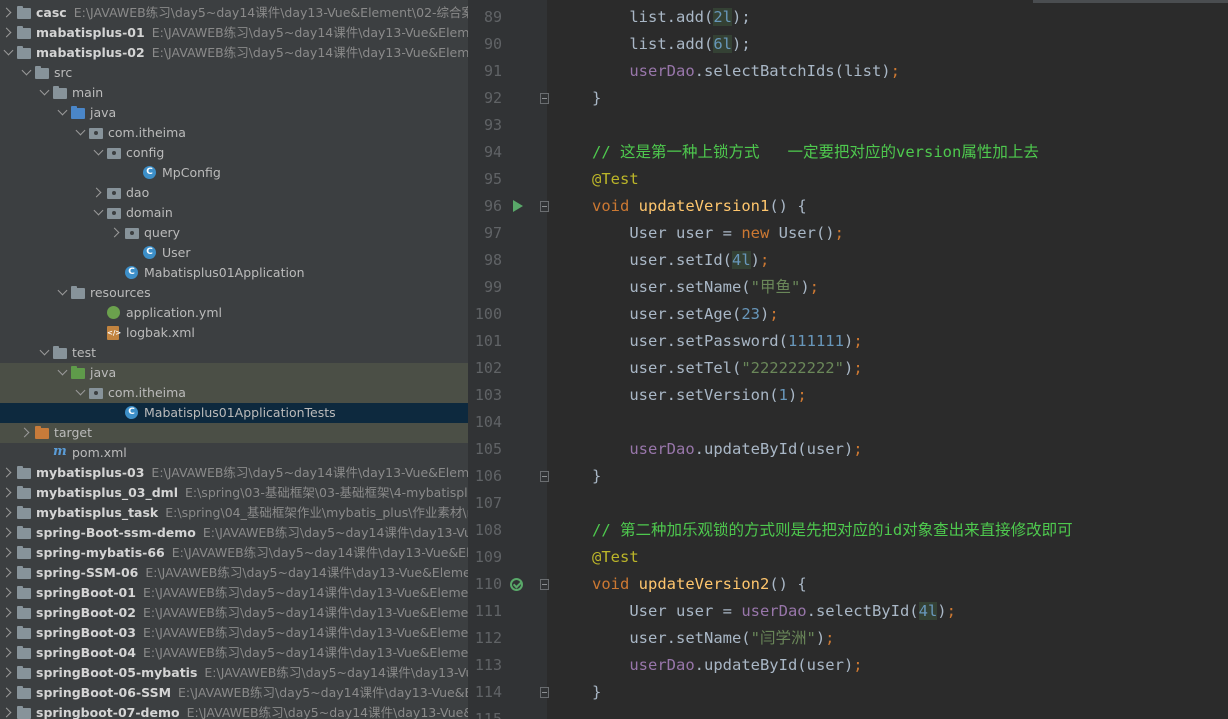 The width and height of the screenshot is (1228, 719). What do you see at coordinates (516, 584) in the screenshot?
I see `test-passed-icon` at bounding box center [516, 584].